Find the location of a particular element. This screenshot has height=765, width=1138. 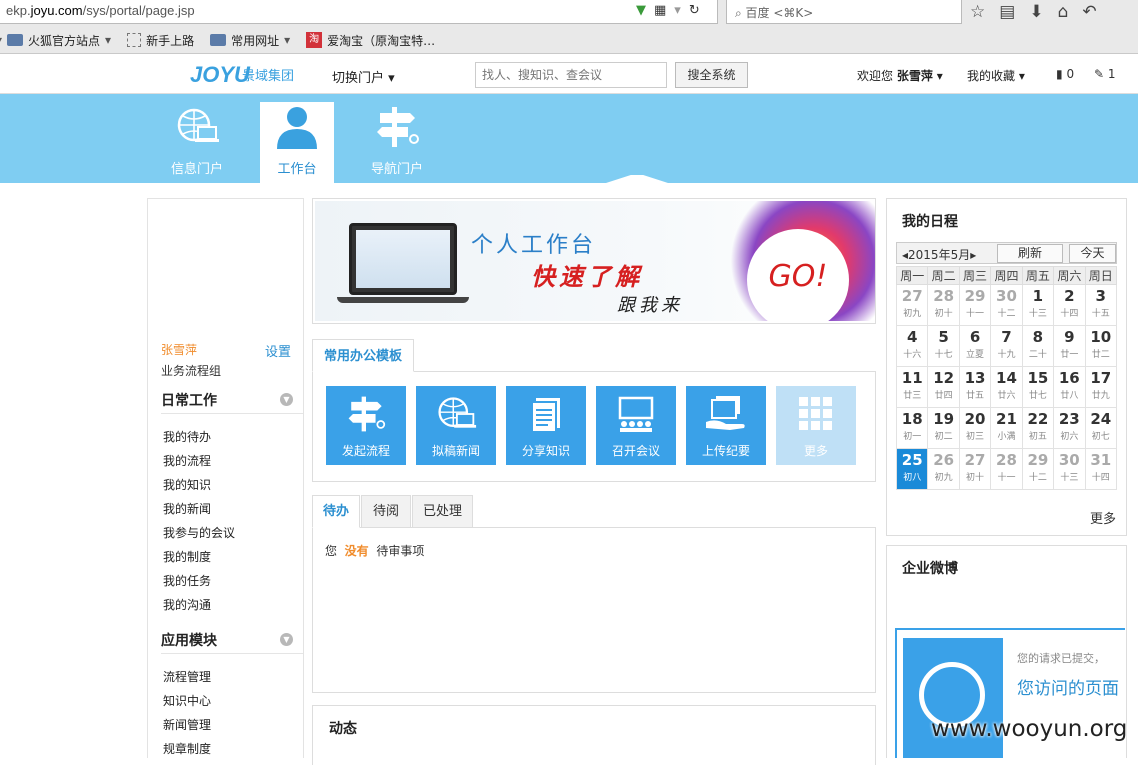

tab-workbench: 工作台 is located at coordinates (297, 142).